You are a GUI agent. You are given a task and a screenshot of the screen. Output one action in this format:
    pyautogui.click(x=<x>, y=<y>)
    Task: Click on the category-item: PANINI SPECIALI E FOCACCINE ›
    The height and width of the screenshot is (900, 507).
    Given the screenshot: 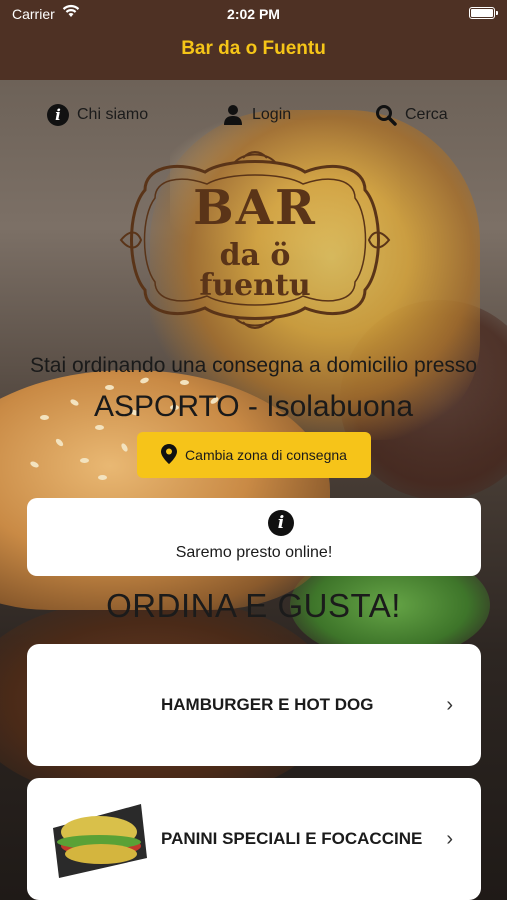 What is the action you would take?
    pyautogui.click(x=254, y=839)
    